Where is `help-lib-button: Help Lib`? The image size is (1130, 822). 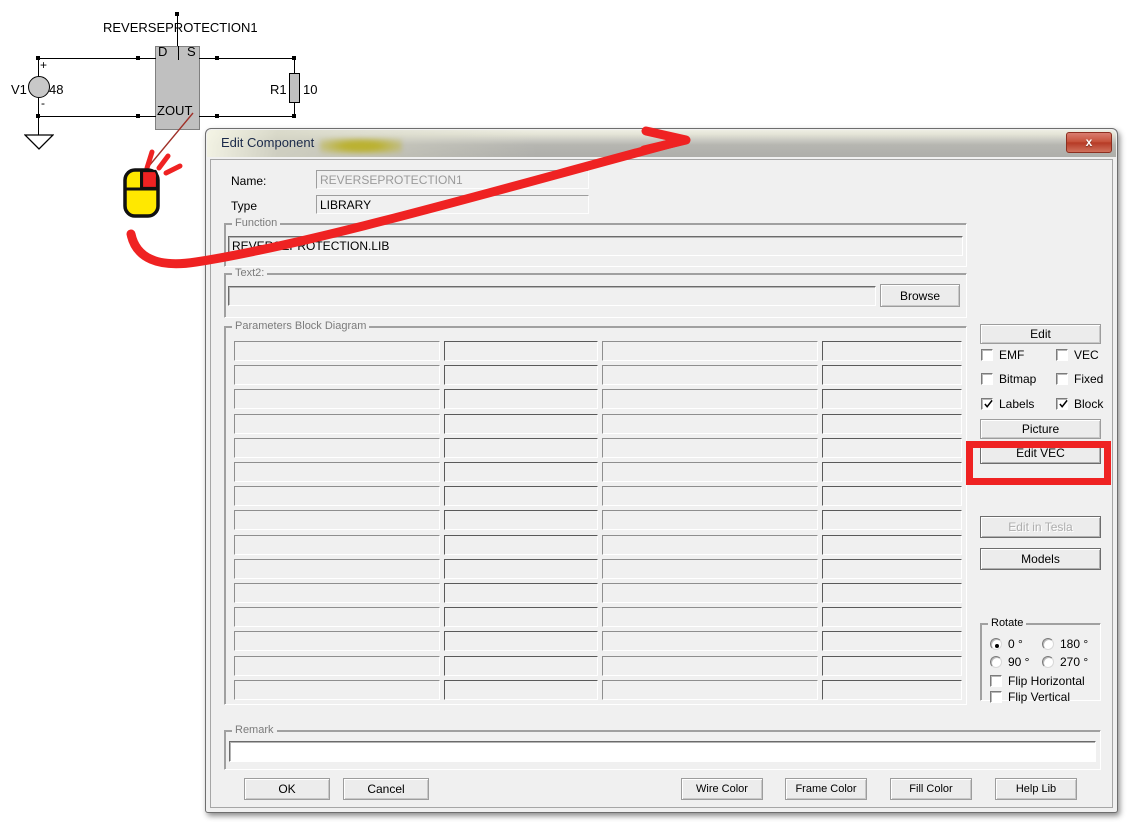 help-lib-button: Help Lib is located at coordinates (1036, 789).